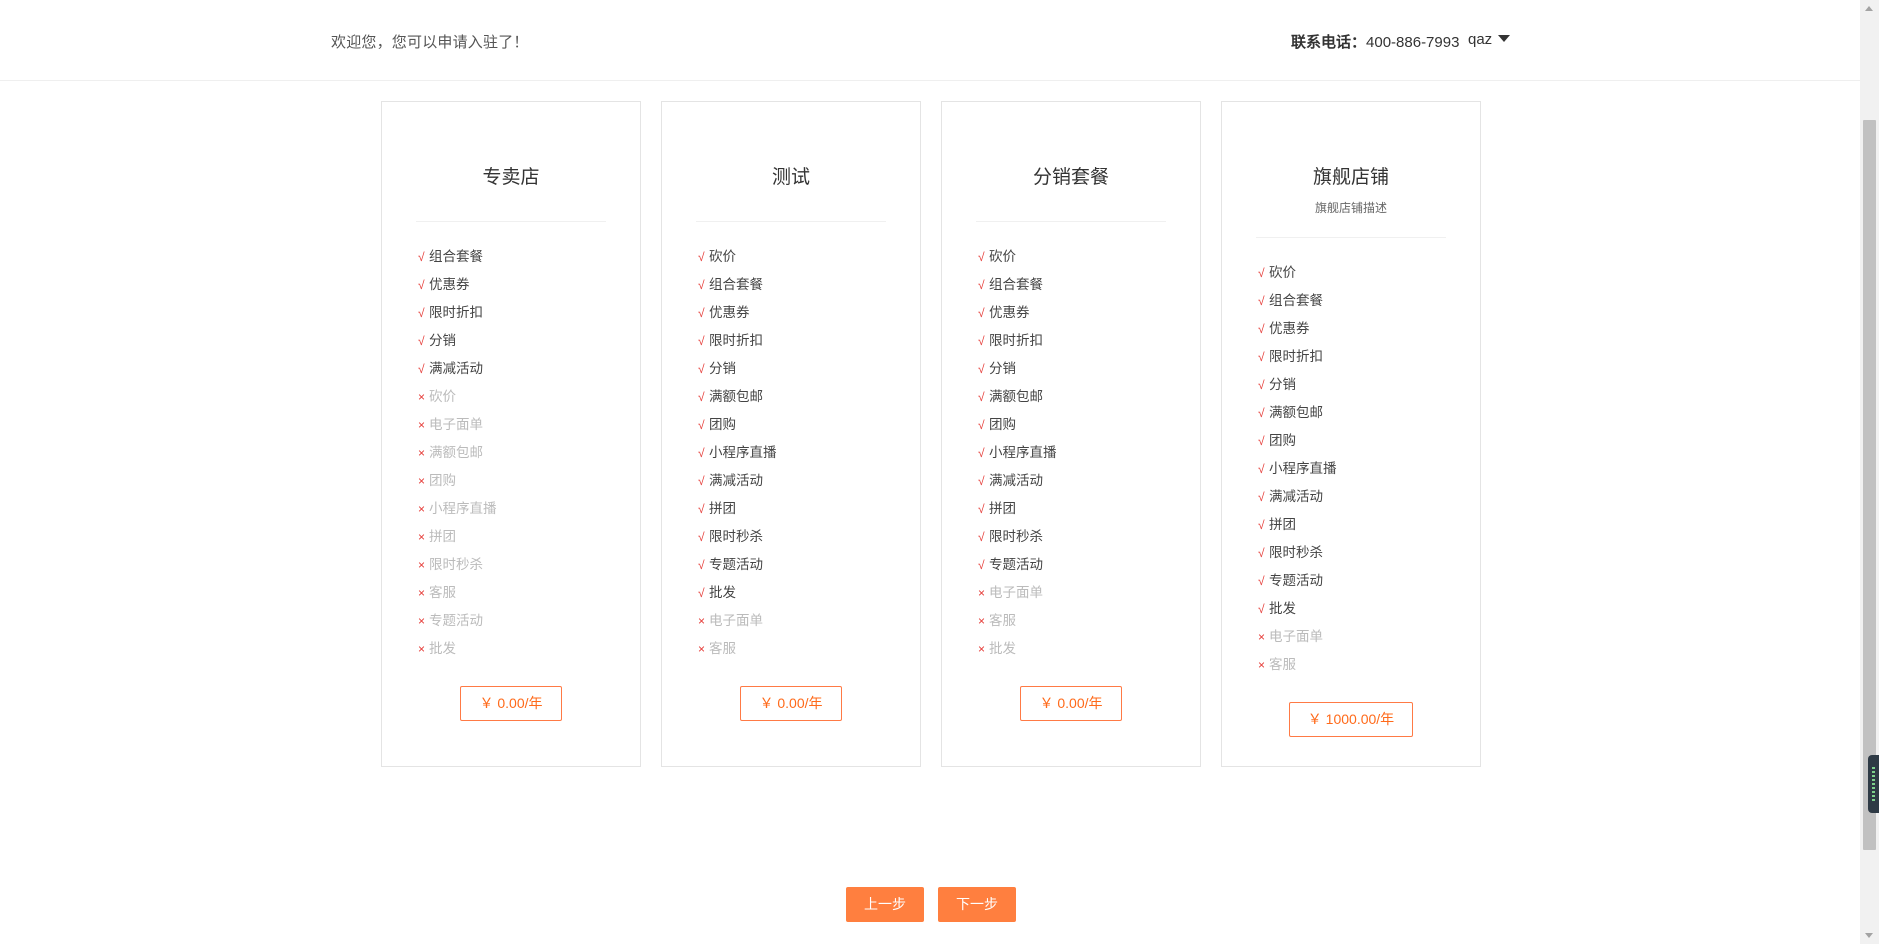 This screenshot has width=1879, height=944. Describe the element at coordinates (1351, 719) in the screenshot. I see `price-button: ￥ 1000.00/年` at that location.